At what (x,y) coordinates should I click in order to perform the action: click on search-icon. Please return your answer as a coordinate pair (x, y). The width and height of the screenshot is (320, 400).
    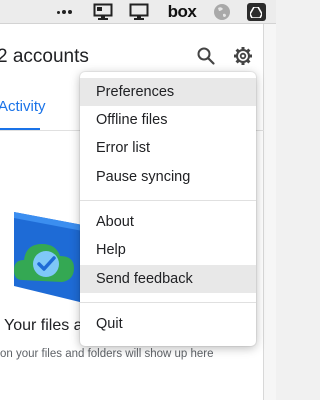
    Looking at the image, I should click on (206, 56).